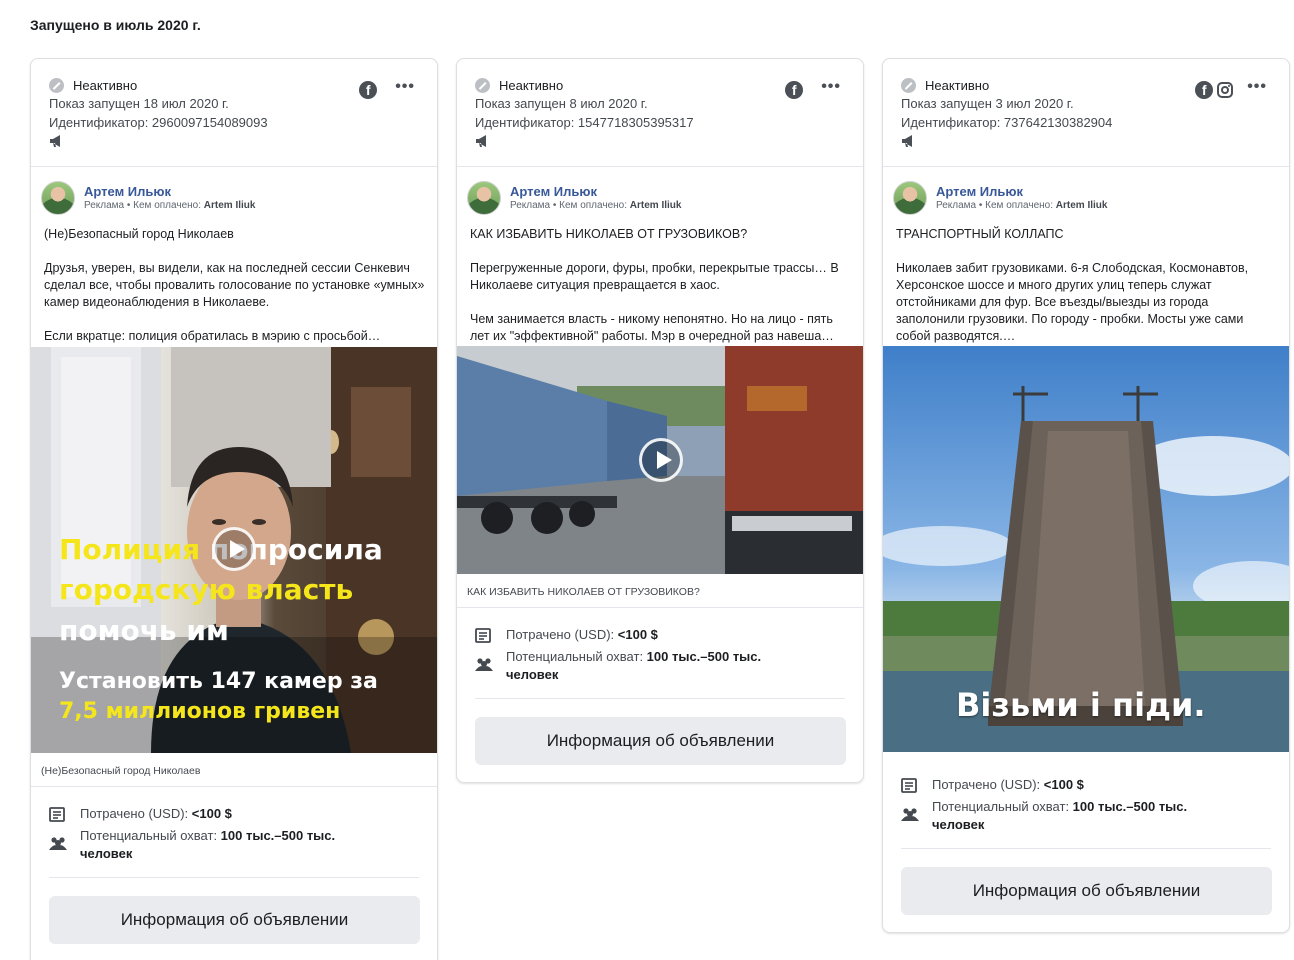 The width and height of the screenshot is (1294, 960). I want to click on ad-video, so click(660, 460).